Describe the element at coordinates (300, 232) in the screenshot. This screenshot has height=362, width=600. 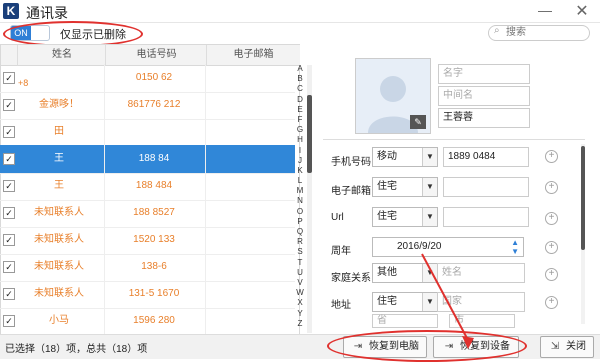
I see `alphabet-letter: Q` at that location.